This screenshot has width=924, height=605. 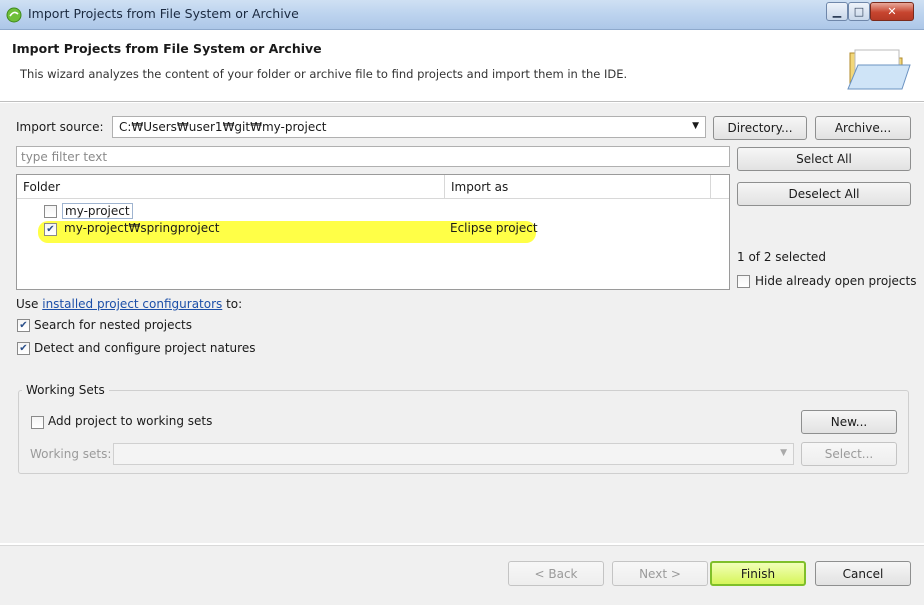 I want to click on detect-natures-checkbox: ✔, so click(x=23, y=348).